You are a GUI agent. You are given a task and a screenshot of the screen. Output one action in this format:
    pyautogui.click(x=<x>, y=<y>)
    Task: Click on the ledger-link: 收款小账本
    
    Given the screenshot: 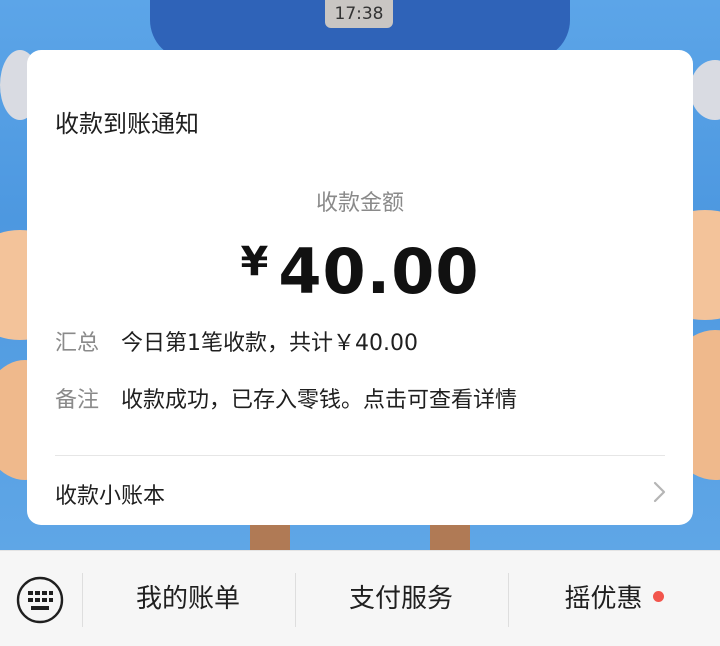 What is the action you would take?
    pyautogui.click(x=360, y=490)
    